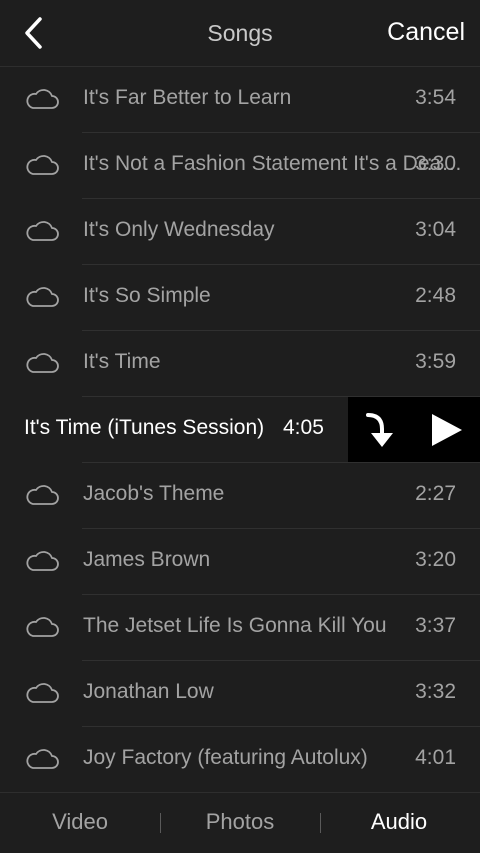 Image resolution: width=480 pixels, height=853 pixels. What do you see at coordinates (414, 430) in the screenshot?
I see `row-actions` at bounding box center [414, 430].